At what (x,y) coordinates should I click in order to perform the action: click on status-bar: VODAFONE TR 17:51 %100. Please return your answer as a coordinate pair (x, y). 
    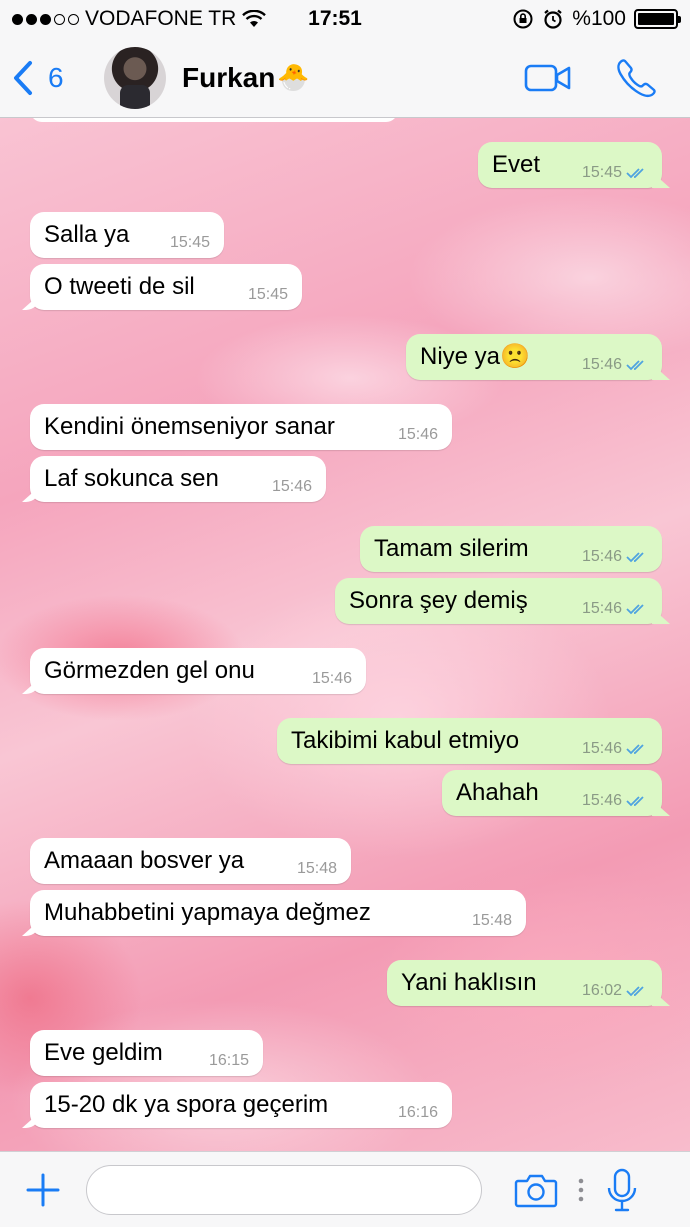
    Looking at the image, I should click on (345, 19).